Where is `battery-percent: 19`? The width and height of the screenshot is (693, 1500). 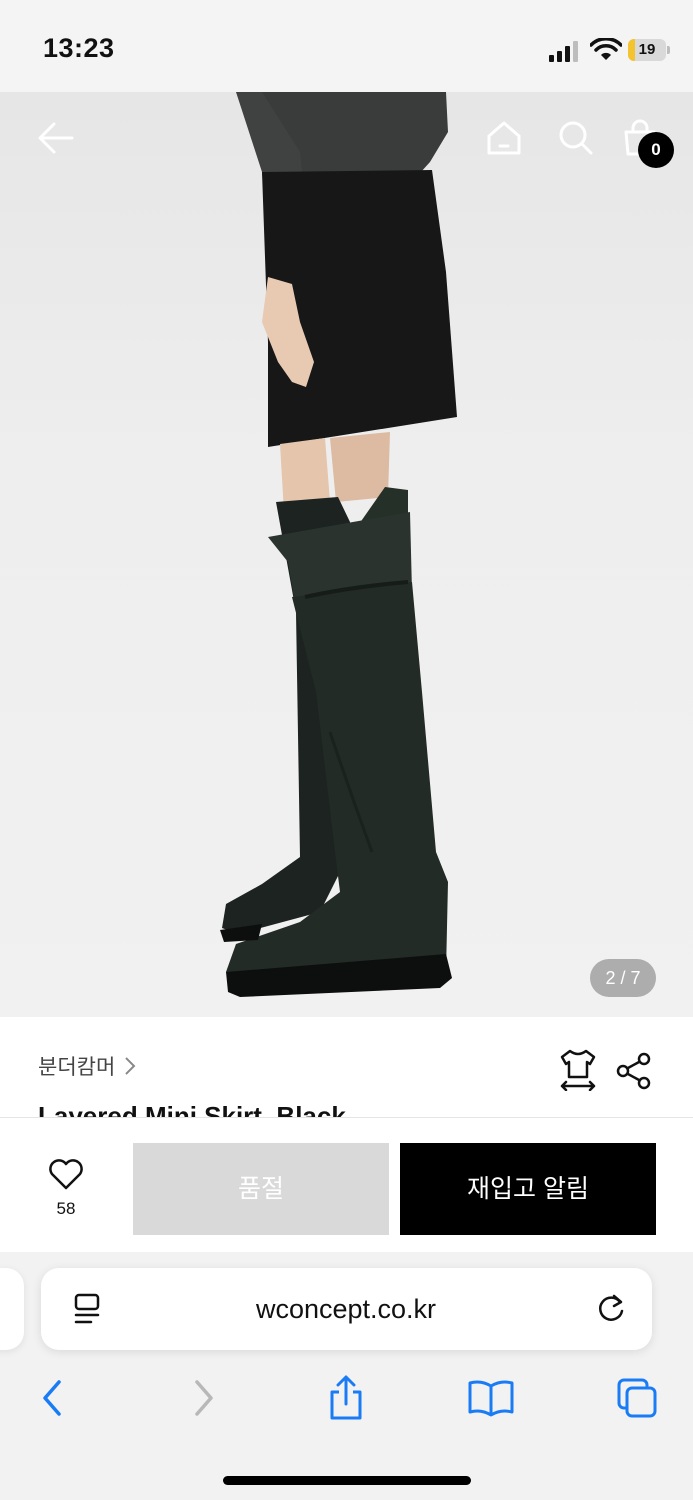
battery-percent: 19 is located at coordinates (647, 49).